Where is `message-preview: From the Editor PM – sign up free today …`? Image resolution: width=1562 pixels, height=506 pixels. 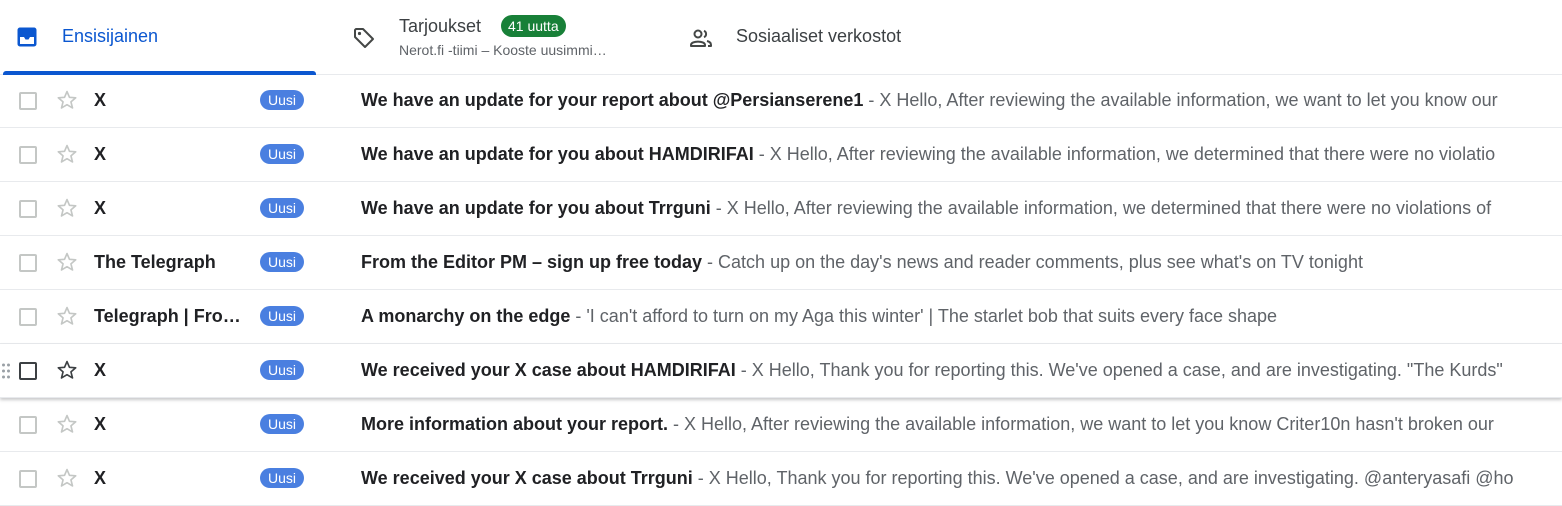
message-preview: From the Editor PM – sign up free today … is located at coordinates (862, 262).